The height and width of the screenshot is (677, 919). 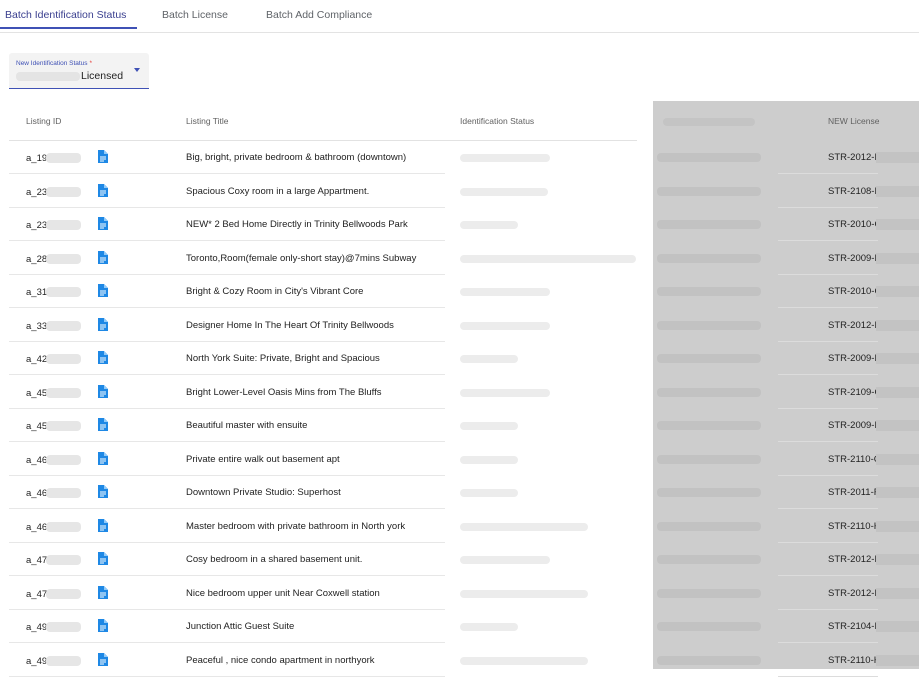 I want to click on listing-title-cell: Downtown Private Studio: Superhost, so click(x=263, y=492).